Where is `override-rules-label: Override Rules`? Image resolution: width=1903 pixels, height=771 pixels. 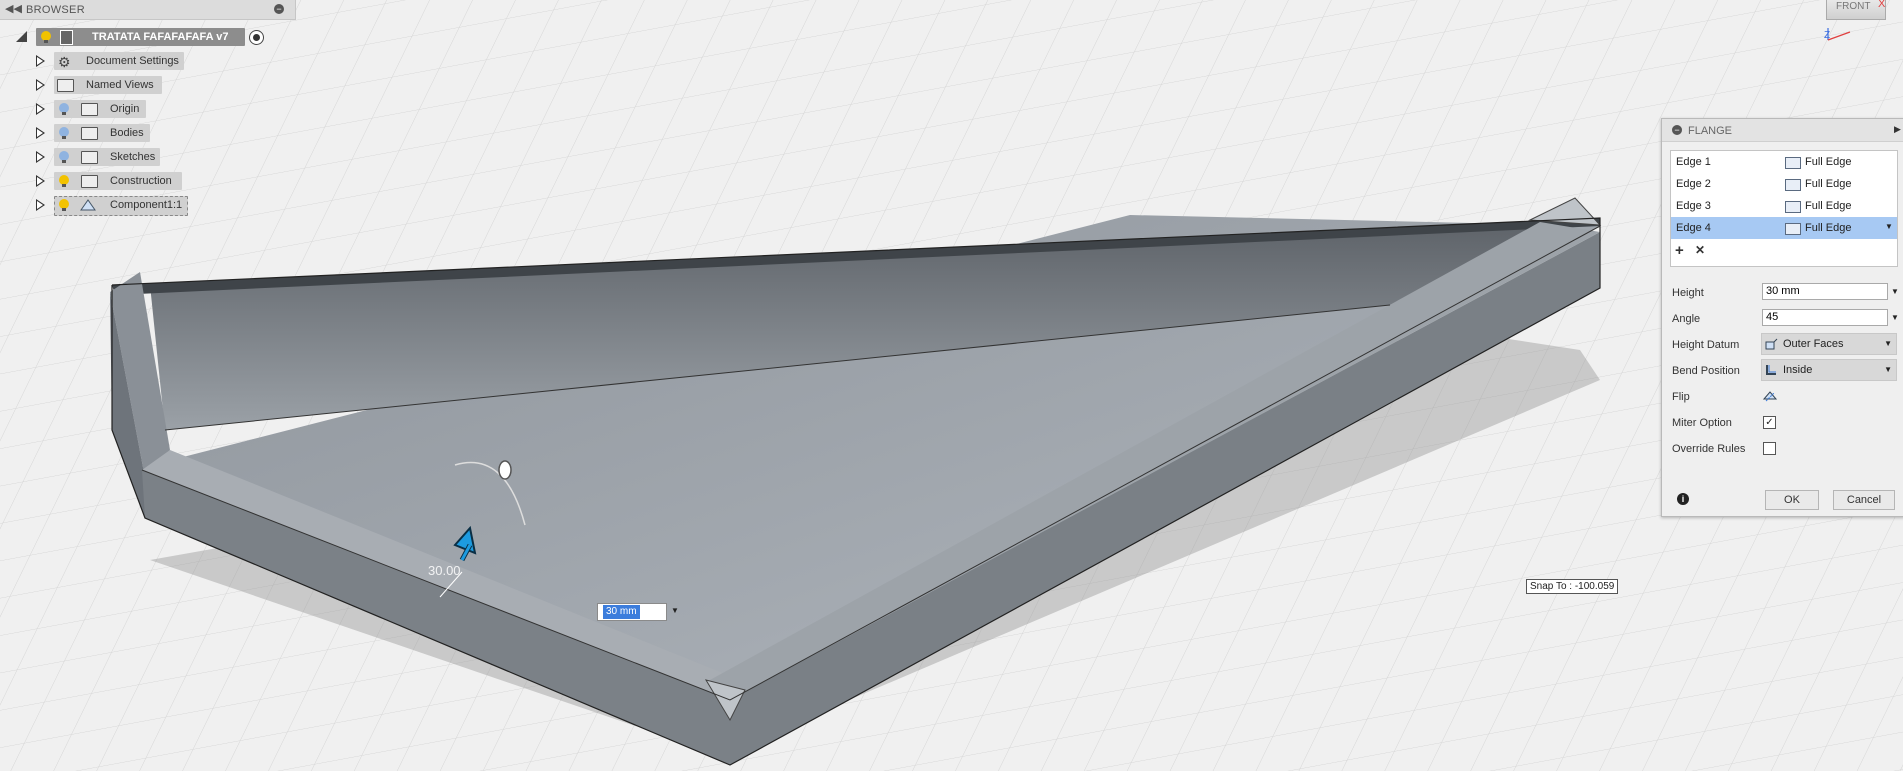
override-rules-label: Override Rules is located at coordinates (1709, 449).